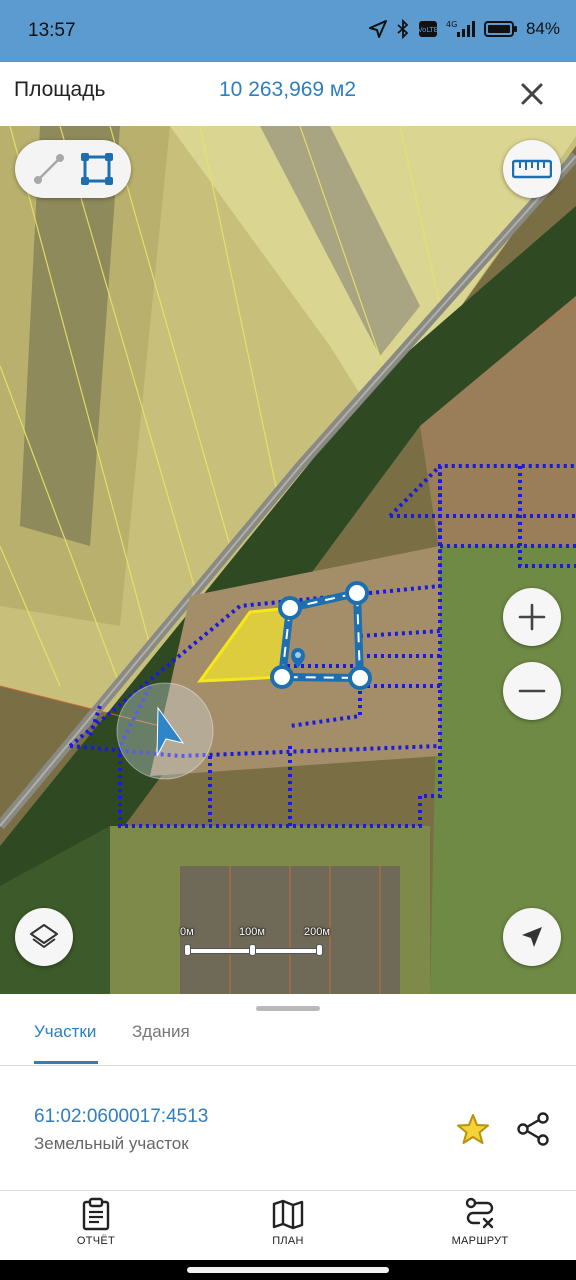 The image size is (576, 1280). I want to click on nav-plan: ПЛАН, so click(288, 1227).